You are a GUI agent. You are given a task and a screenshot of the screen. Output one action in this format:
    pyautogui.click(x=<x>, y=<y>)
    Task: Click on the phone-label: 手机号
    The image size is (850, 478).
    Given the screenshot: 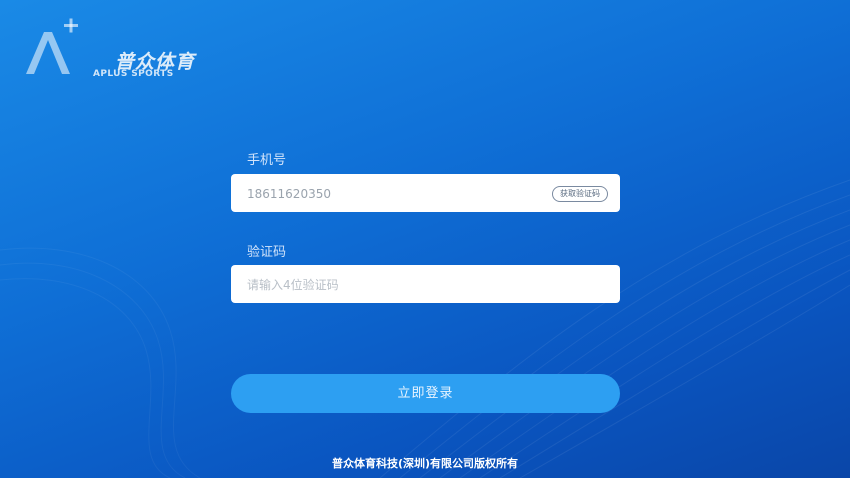 What is the action you would take?
    pyautogui.click(x=267, y=160)
    